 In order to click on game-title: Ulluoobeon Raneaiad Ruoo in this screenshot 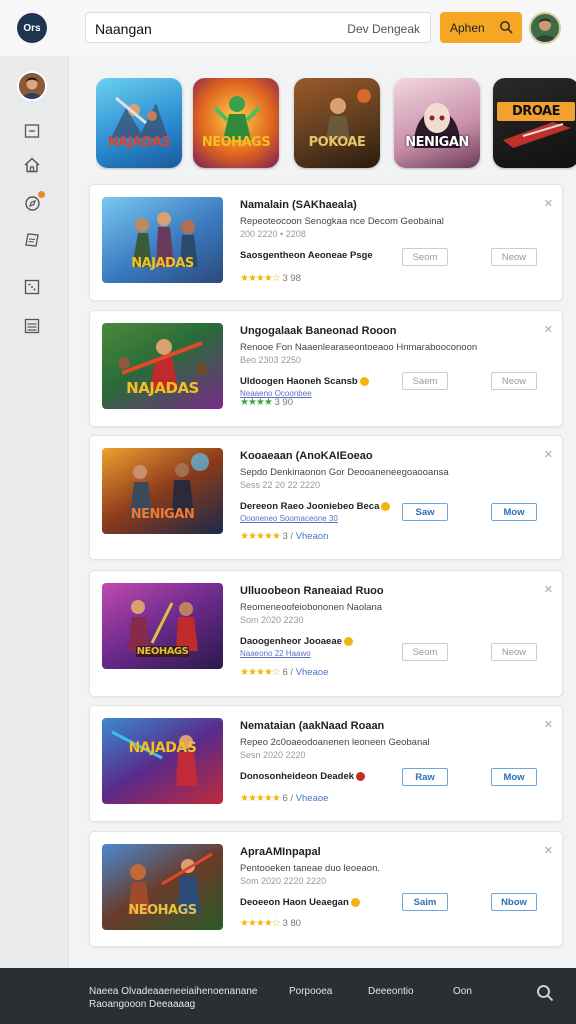, I will do `click(312, 591)`.